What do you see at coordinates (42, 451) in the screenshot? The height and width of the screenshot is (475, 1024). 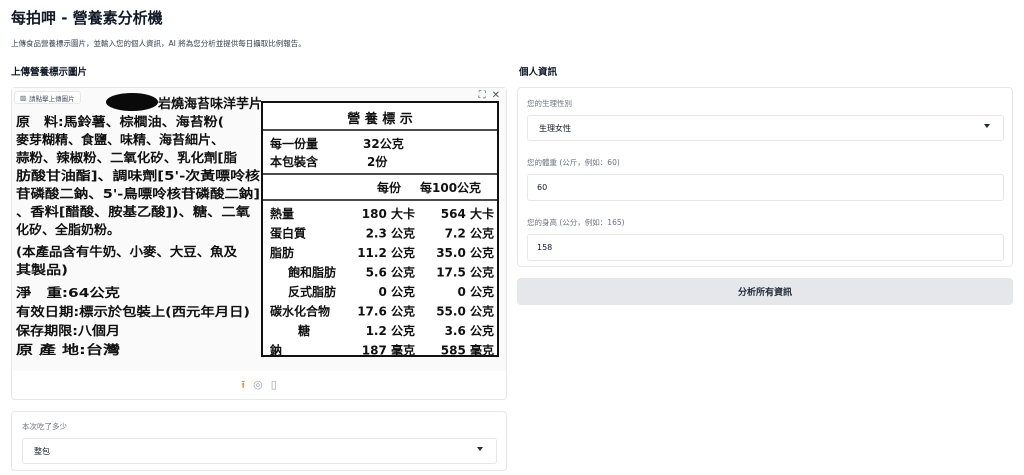 I see `portion-selected-value: 整包` at bounding box center [42, 451].